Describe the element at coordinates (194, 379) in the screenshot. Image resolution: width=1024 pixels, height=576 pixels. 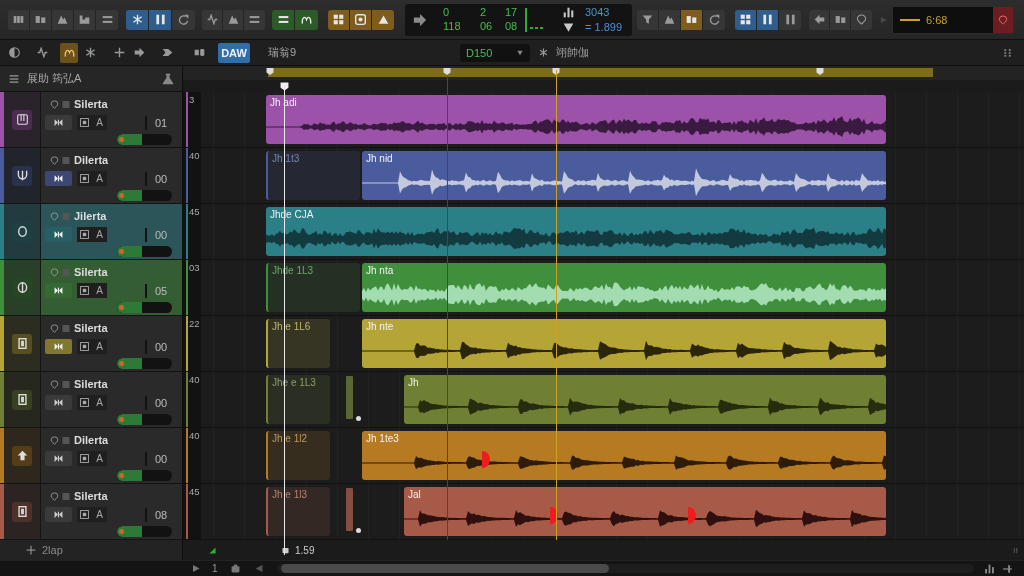
I see `lane-number: 40` at that location.